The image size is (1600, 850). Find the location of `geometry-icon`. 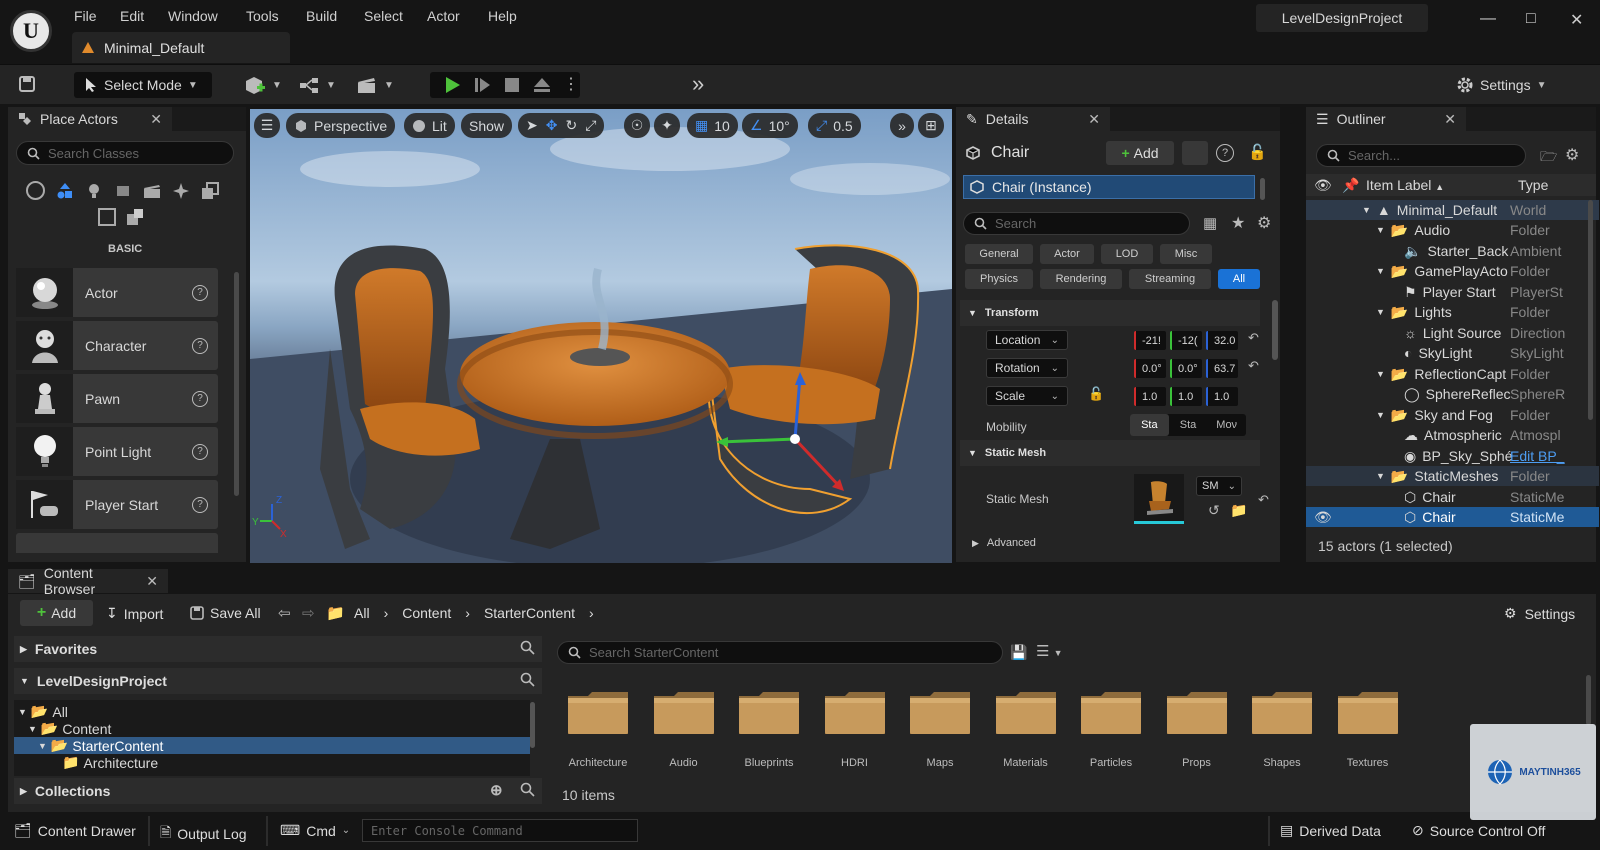

geometry-icon is located at coordinates (209, 190).